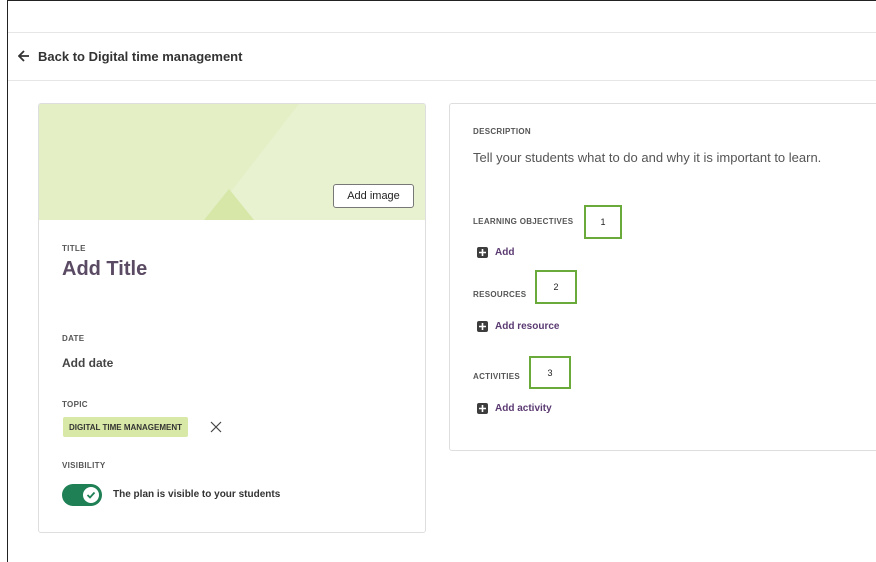 The height and width of the screenshot is (562, 876). Describe the element at coordinates (197, 494) in the screenshot. I see `visibility-text: The plan is visible to your students` at that location.